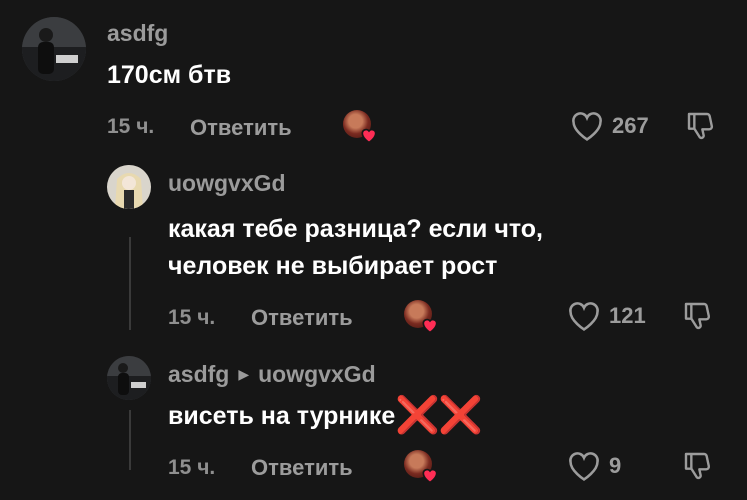  I want to click on comment-text-line-2: человек не выбирает рост, so click(333, 266).